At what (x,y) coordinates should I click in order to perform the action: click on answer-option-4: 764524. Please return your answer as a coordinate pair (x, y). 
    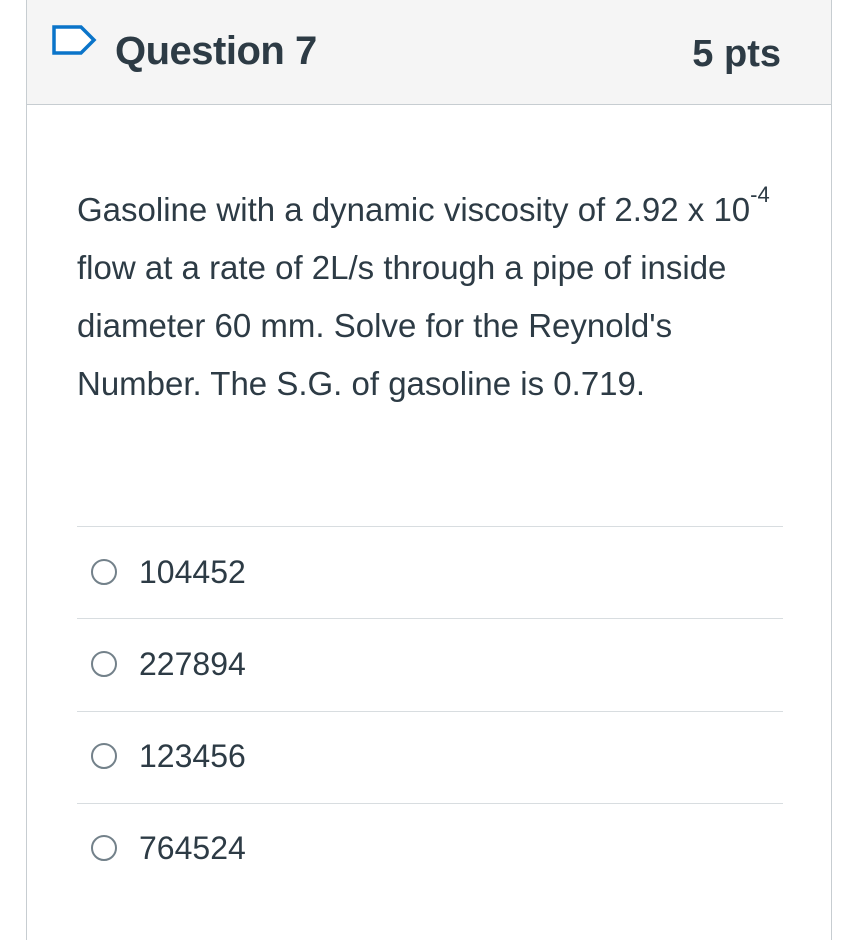
    Looking at the image, I should click on (430, 851).